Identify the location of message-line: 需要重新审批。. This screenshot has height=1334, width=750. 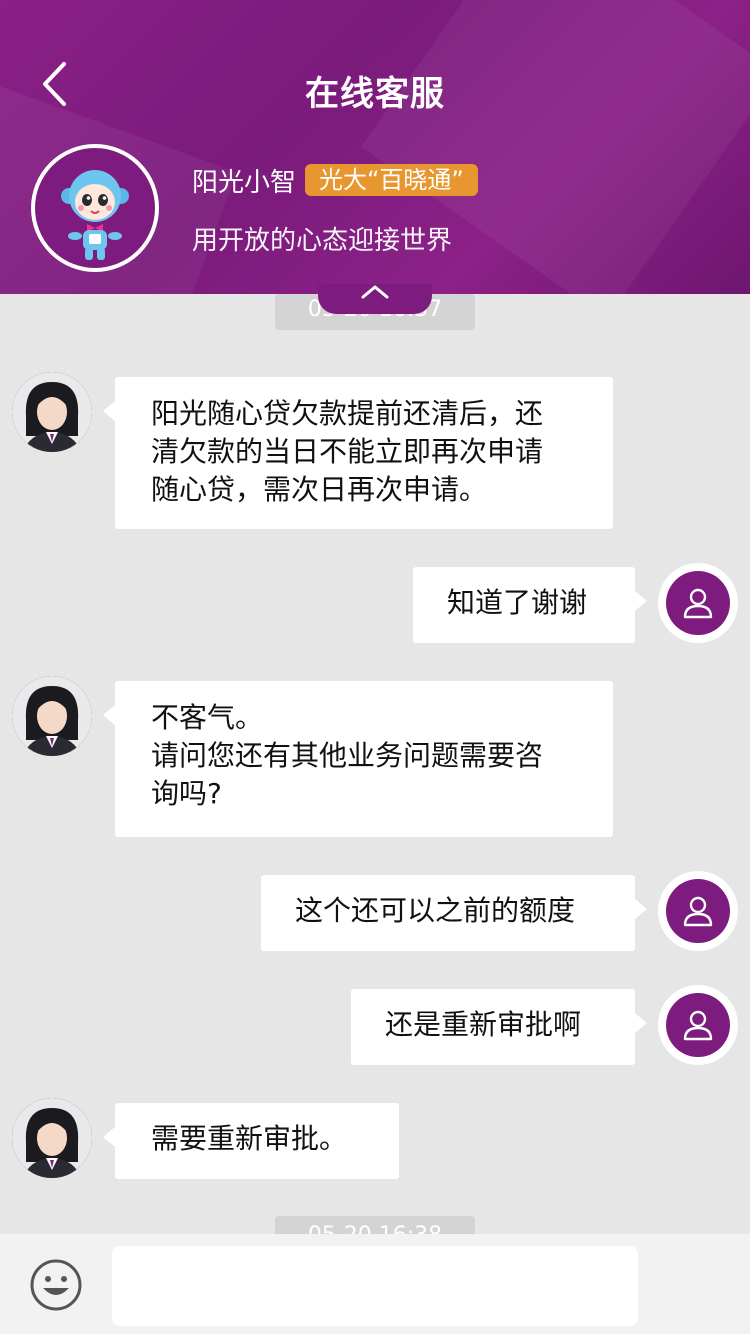
(249, 1138).